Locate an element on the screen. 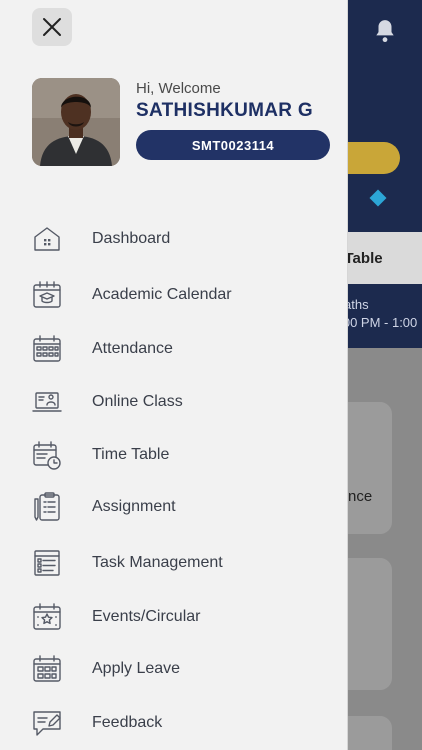 The image size is (422, 750). menu-item-online-class: Online Class is located at coordinates (174, 402).